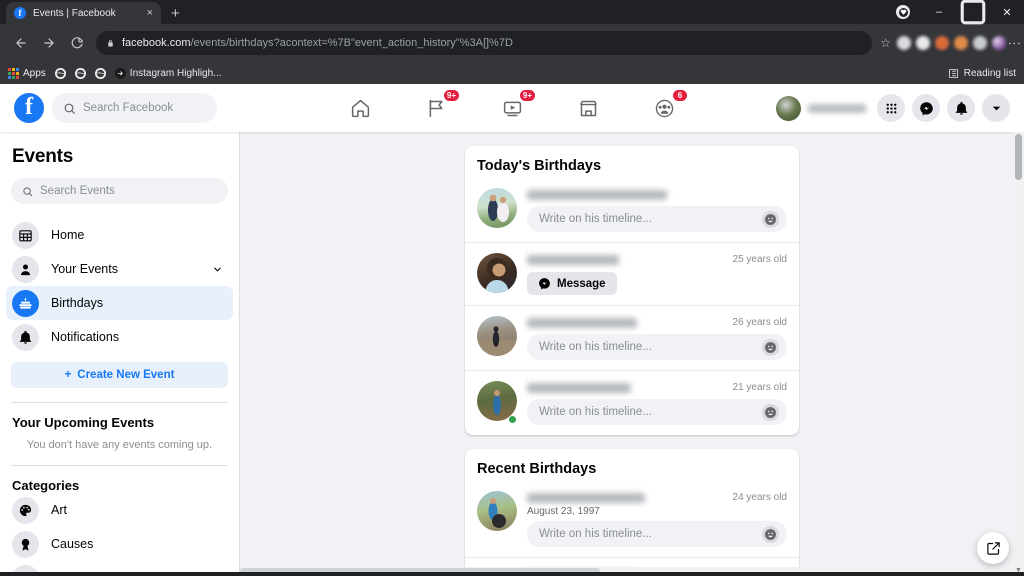 Image resolution: width=1024 pixels, height=576 pixels. Describe the element at coordinates (84, 269) in the screenshot. I see `sidebar-item-your-events-label: Your Events` at that location.